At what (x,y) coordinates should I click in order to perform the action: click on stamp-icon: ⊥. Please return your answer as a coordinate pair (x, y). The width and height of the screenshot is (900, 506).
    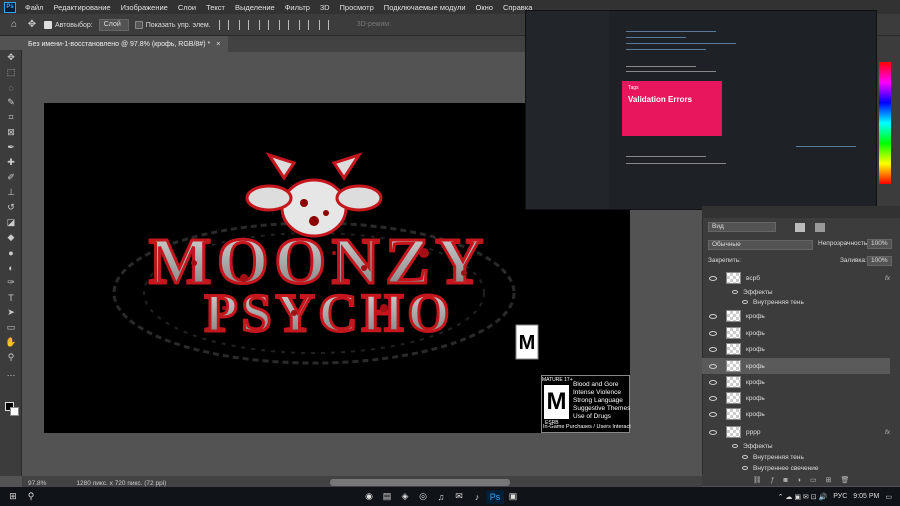
    Looking at the image, I should click on (11, 192).